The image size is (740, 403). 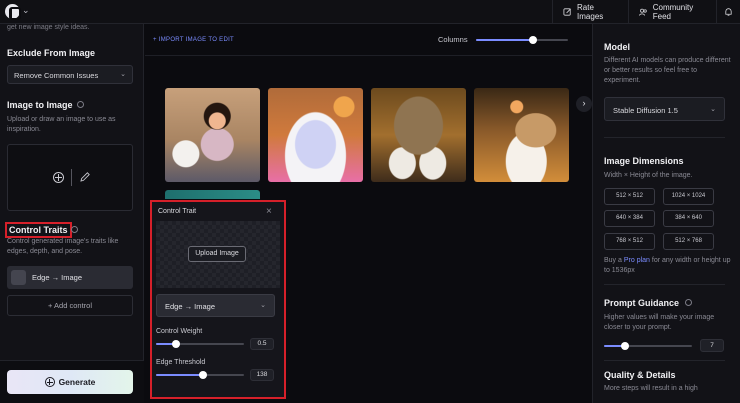 I want to click on canvas-header: + IMPORT IMAGE TO EDIT Columns, so click(x=368, y=40).